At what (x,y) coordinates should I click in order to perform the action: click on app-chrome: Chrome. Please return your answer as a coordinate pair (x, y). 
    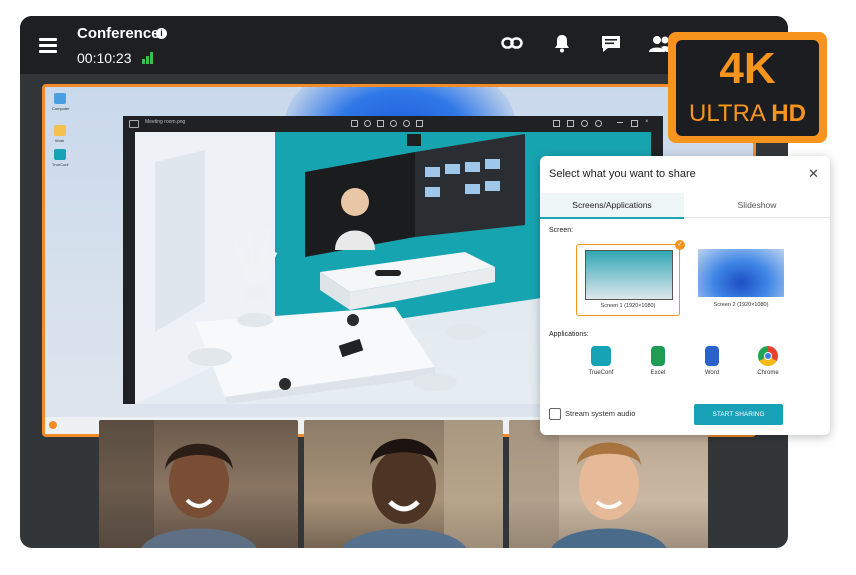
    Looking at the image, I should click on (768, 361).